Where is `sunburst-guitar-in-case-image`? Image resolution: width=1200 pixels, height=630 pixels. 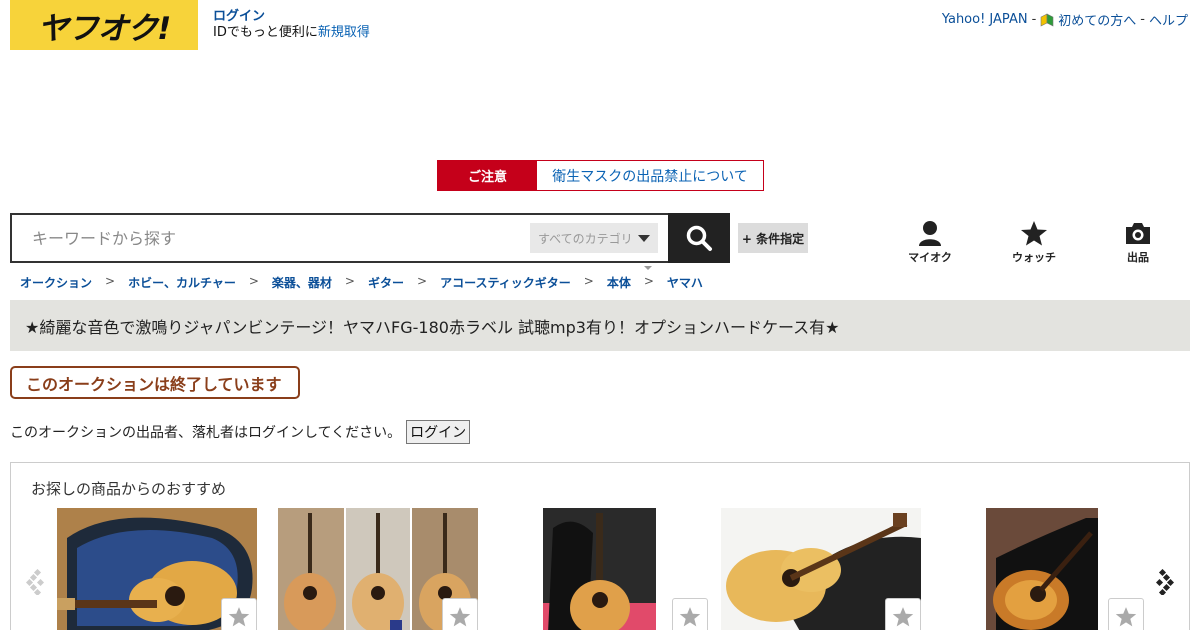
sunburst-guitar-in-case-image is located at coordinates (1042, 569).